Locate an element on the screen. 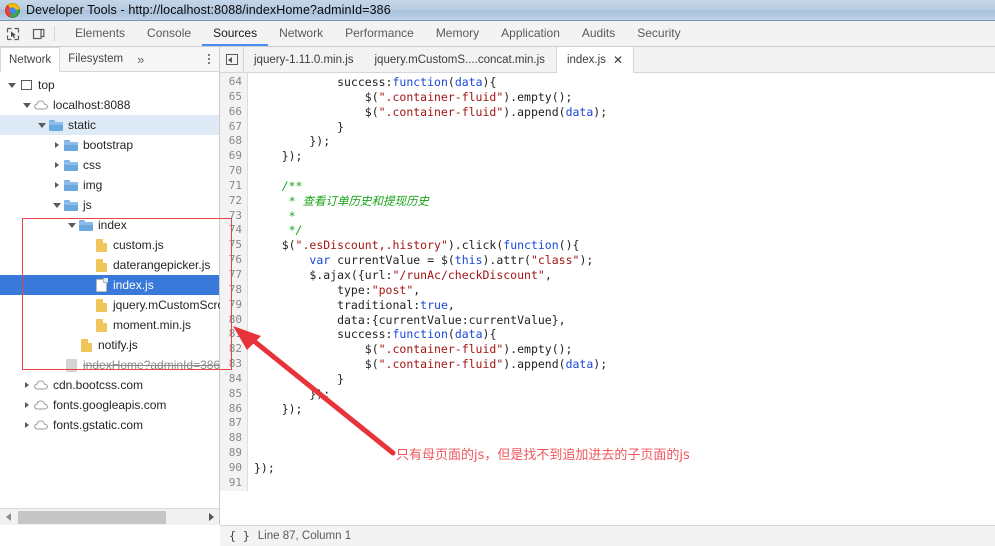 Image resolution: width=995 pixels, height=546 pixels. tree-item-indexhome-adminid-386: indexHome?adminId=386 is located at coordinates (110, 365).